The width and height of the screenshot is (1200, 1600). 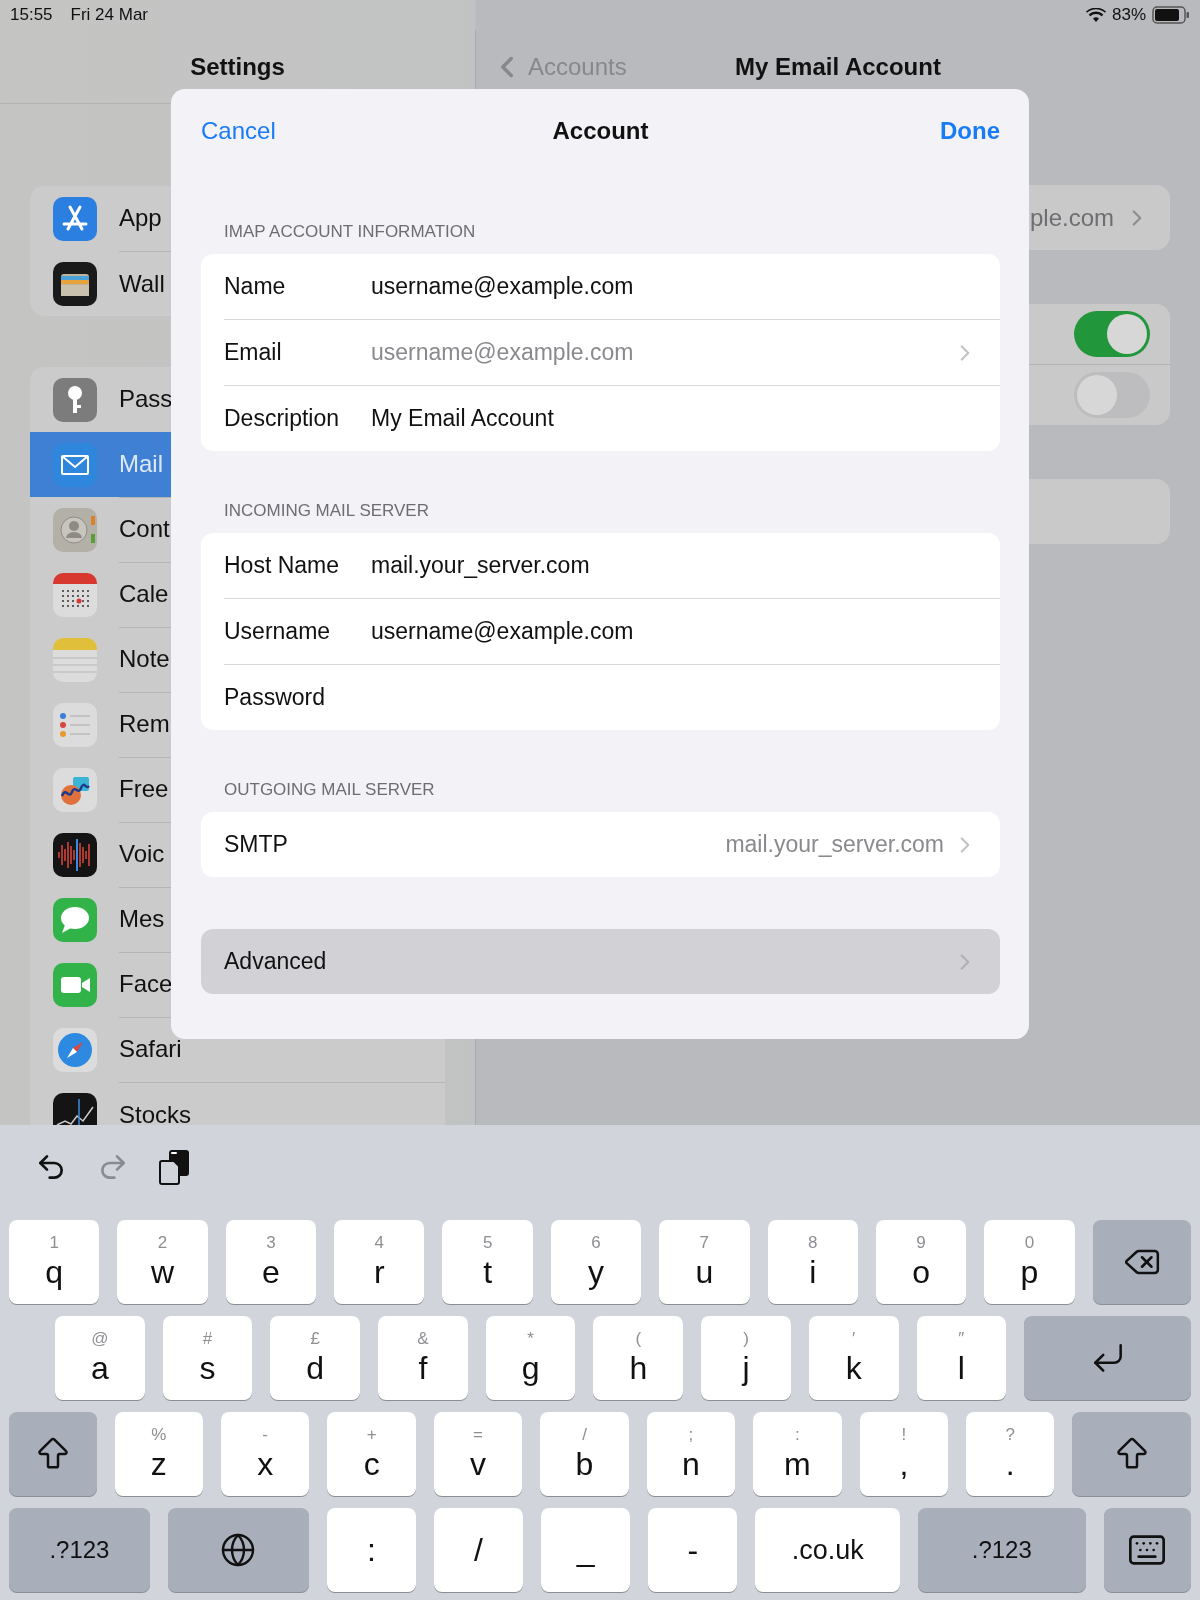 What do you see at coordinates (350, 232) in the screenshot?
I see `section-header: IMAP ACCOUNT INFORMATION` at bounding box center [350, 232].